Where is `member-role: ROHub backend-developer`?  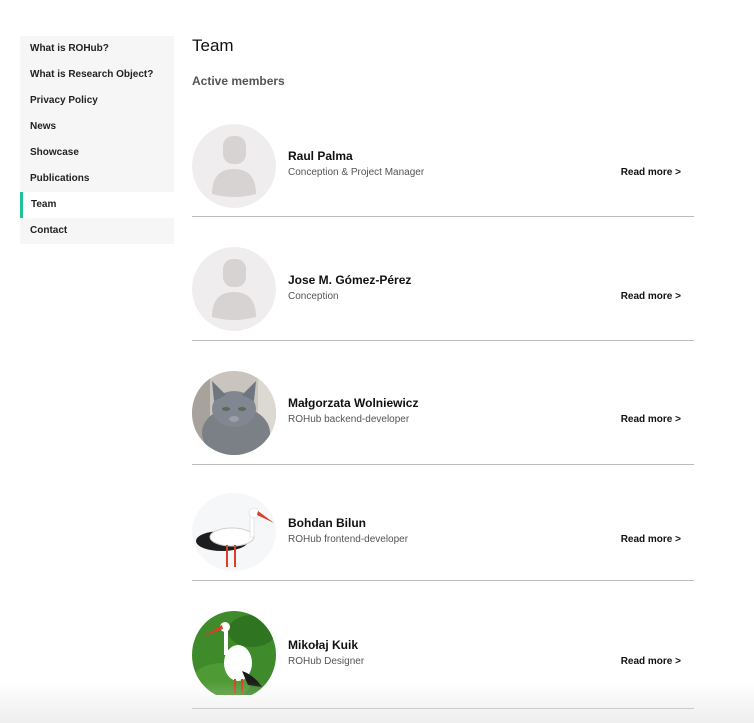 member-role: ROHub backend-developer is located at coordinates (349, 419).